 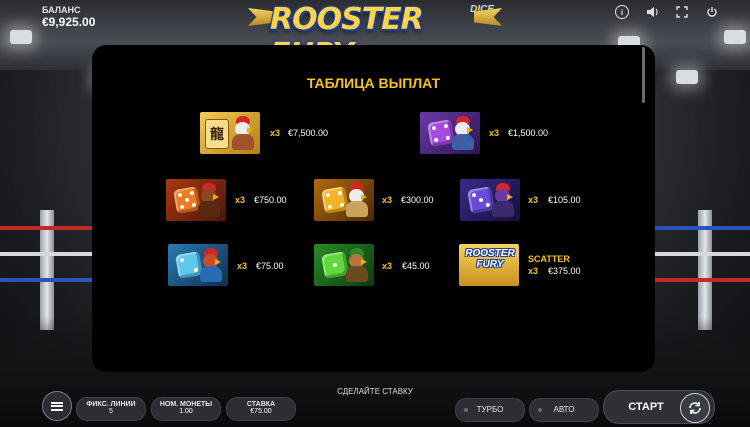 I want to click on hamburger-icon, so click(x=57, y=406).